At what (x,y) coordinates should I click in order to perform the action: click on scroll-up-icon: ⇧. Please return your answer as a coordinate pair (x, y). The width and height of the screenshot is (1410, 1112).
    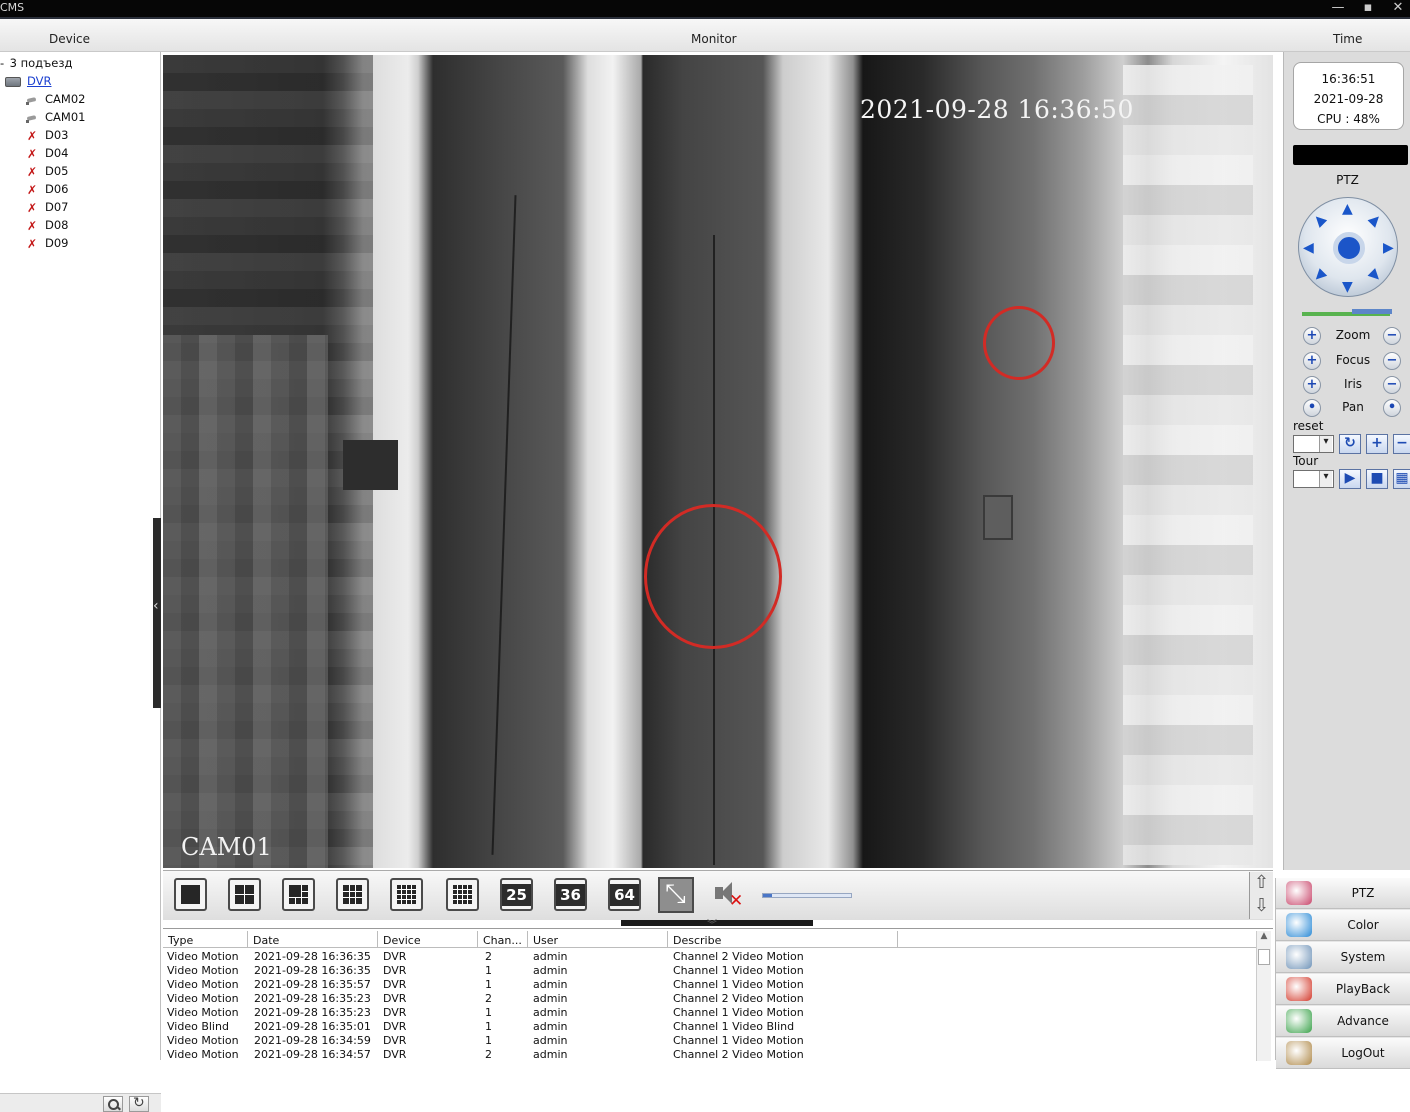
    Looking at the image, I should click on (1261, 883).